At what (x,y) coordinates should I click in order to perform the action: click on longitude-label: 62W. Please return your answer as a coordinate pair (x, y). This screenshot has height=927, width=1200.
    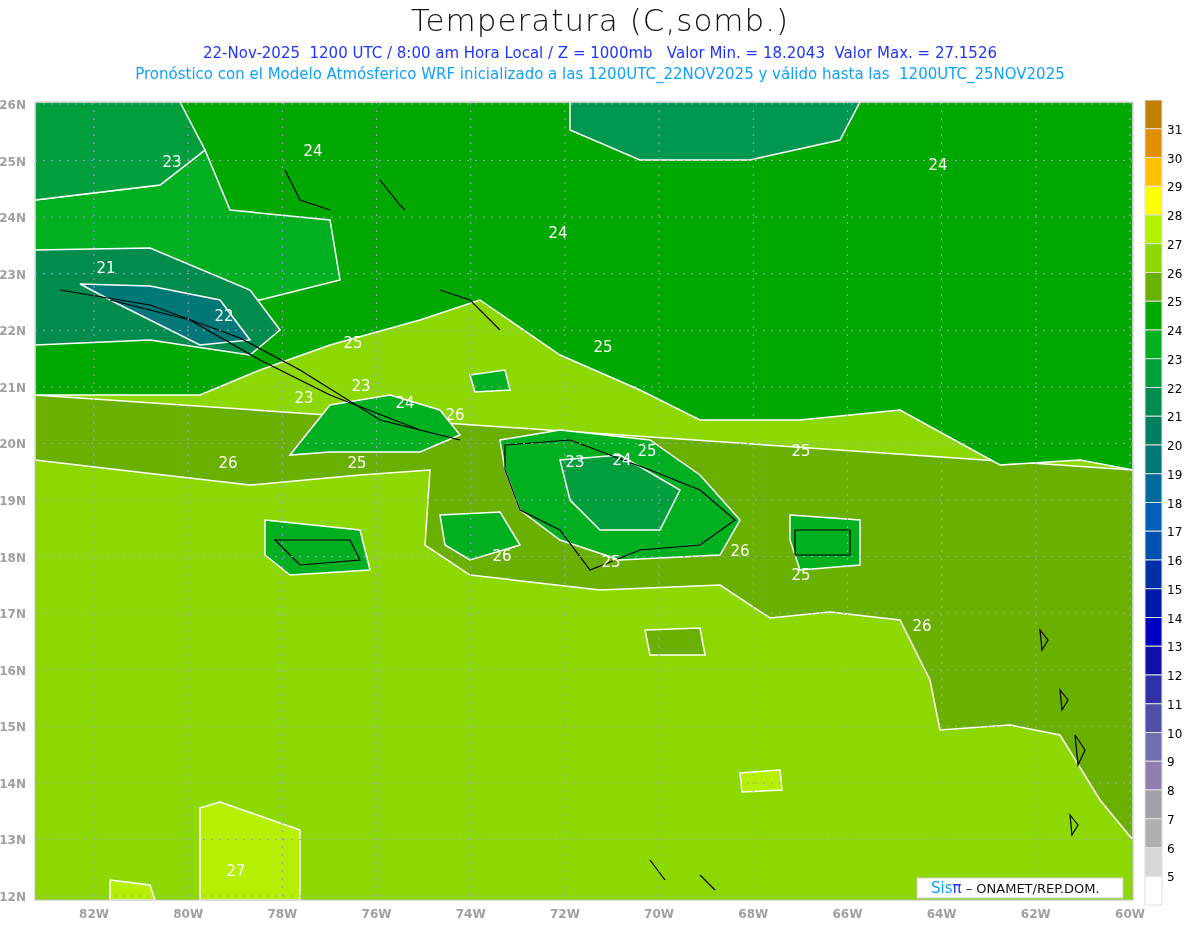
    Looking at the image, I should click on (1035, 914).